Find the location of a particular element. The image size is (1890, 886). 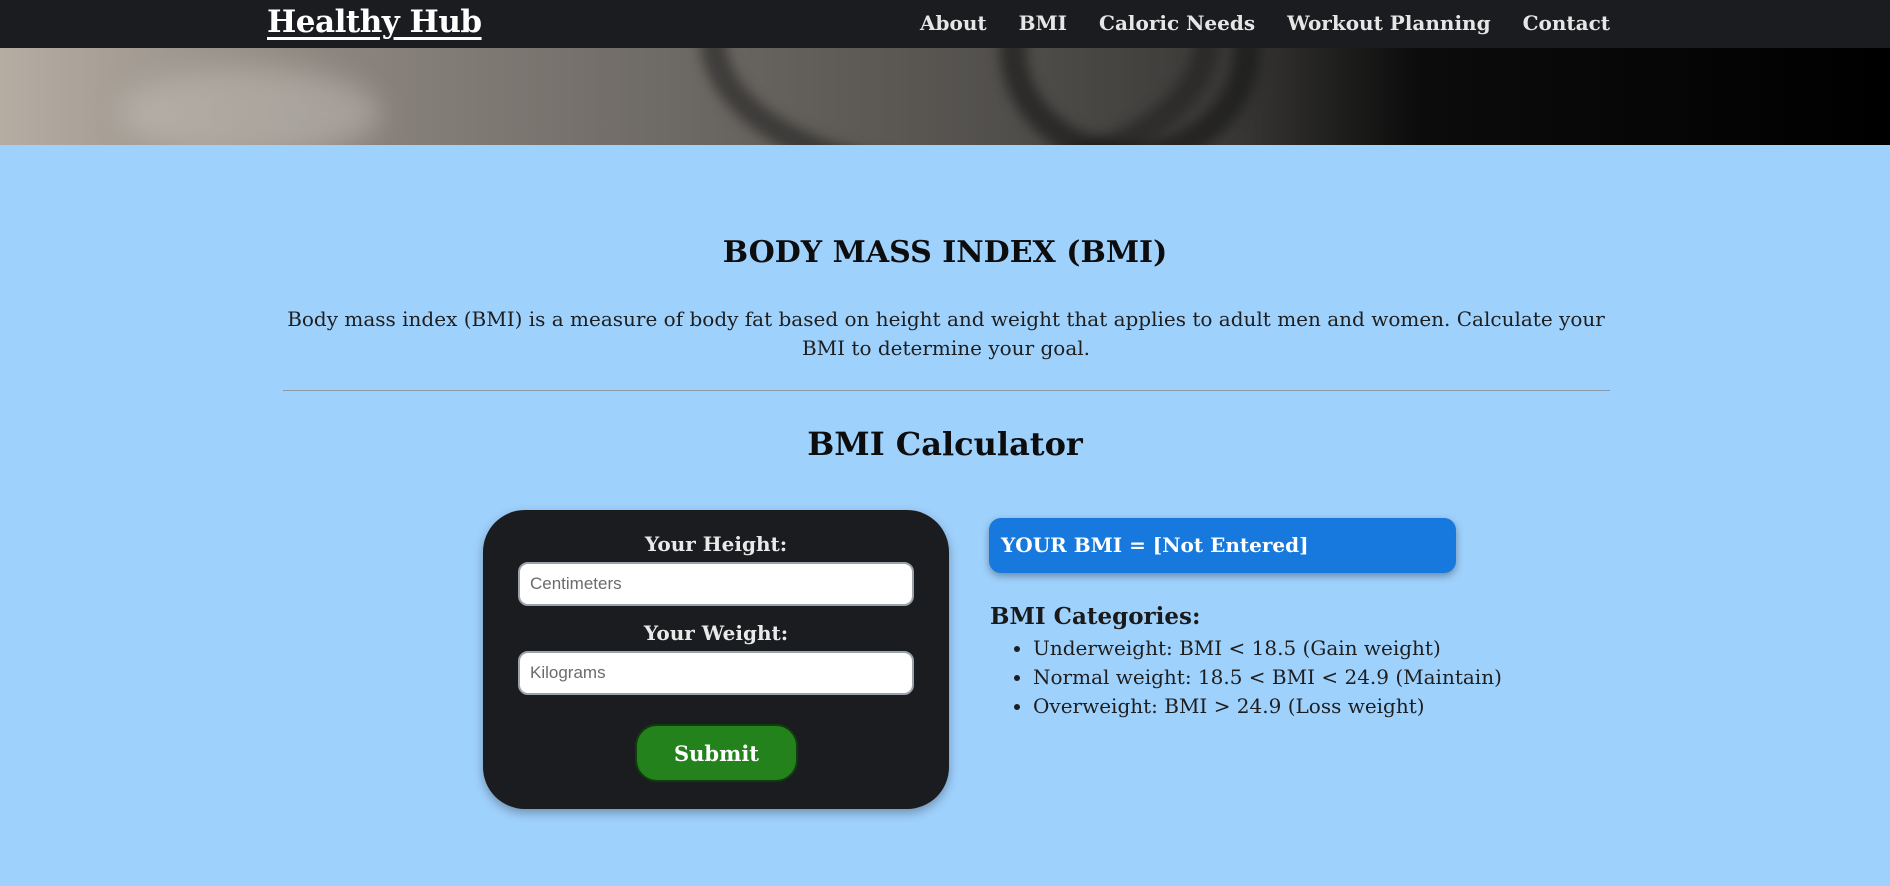

weight-input is located at coordinates (716, 673).